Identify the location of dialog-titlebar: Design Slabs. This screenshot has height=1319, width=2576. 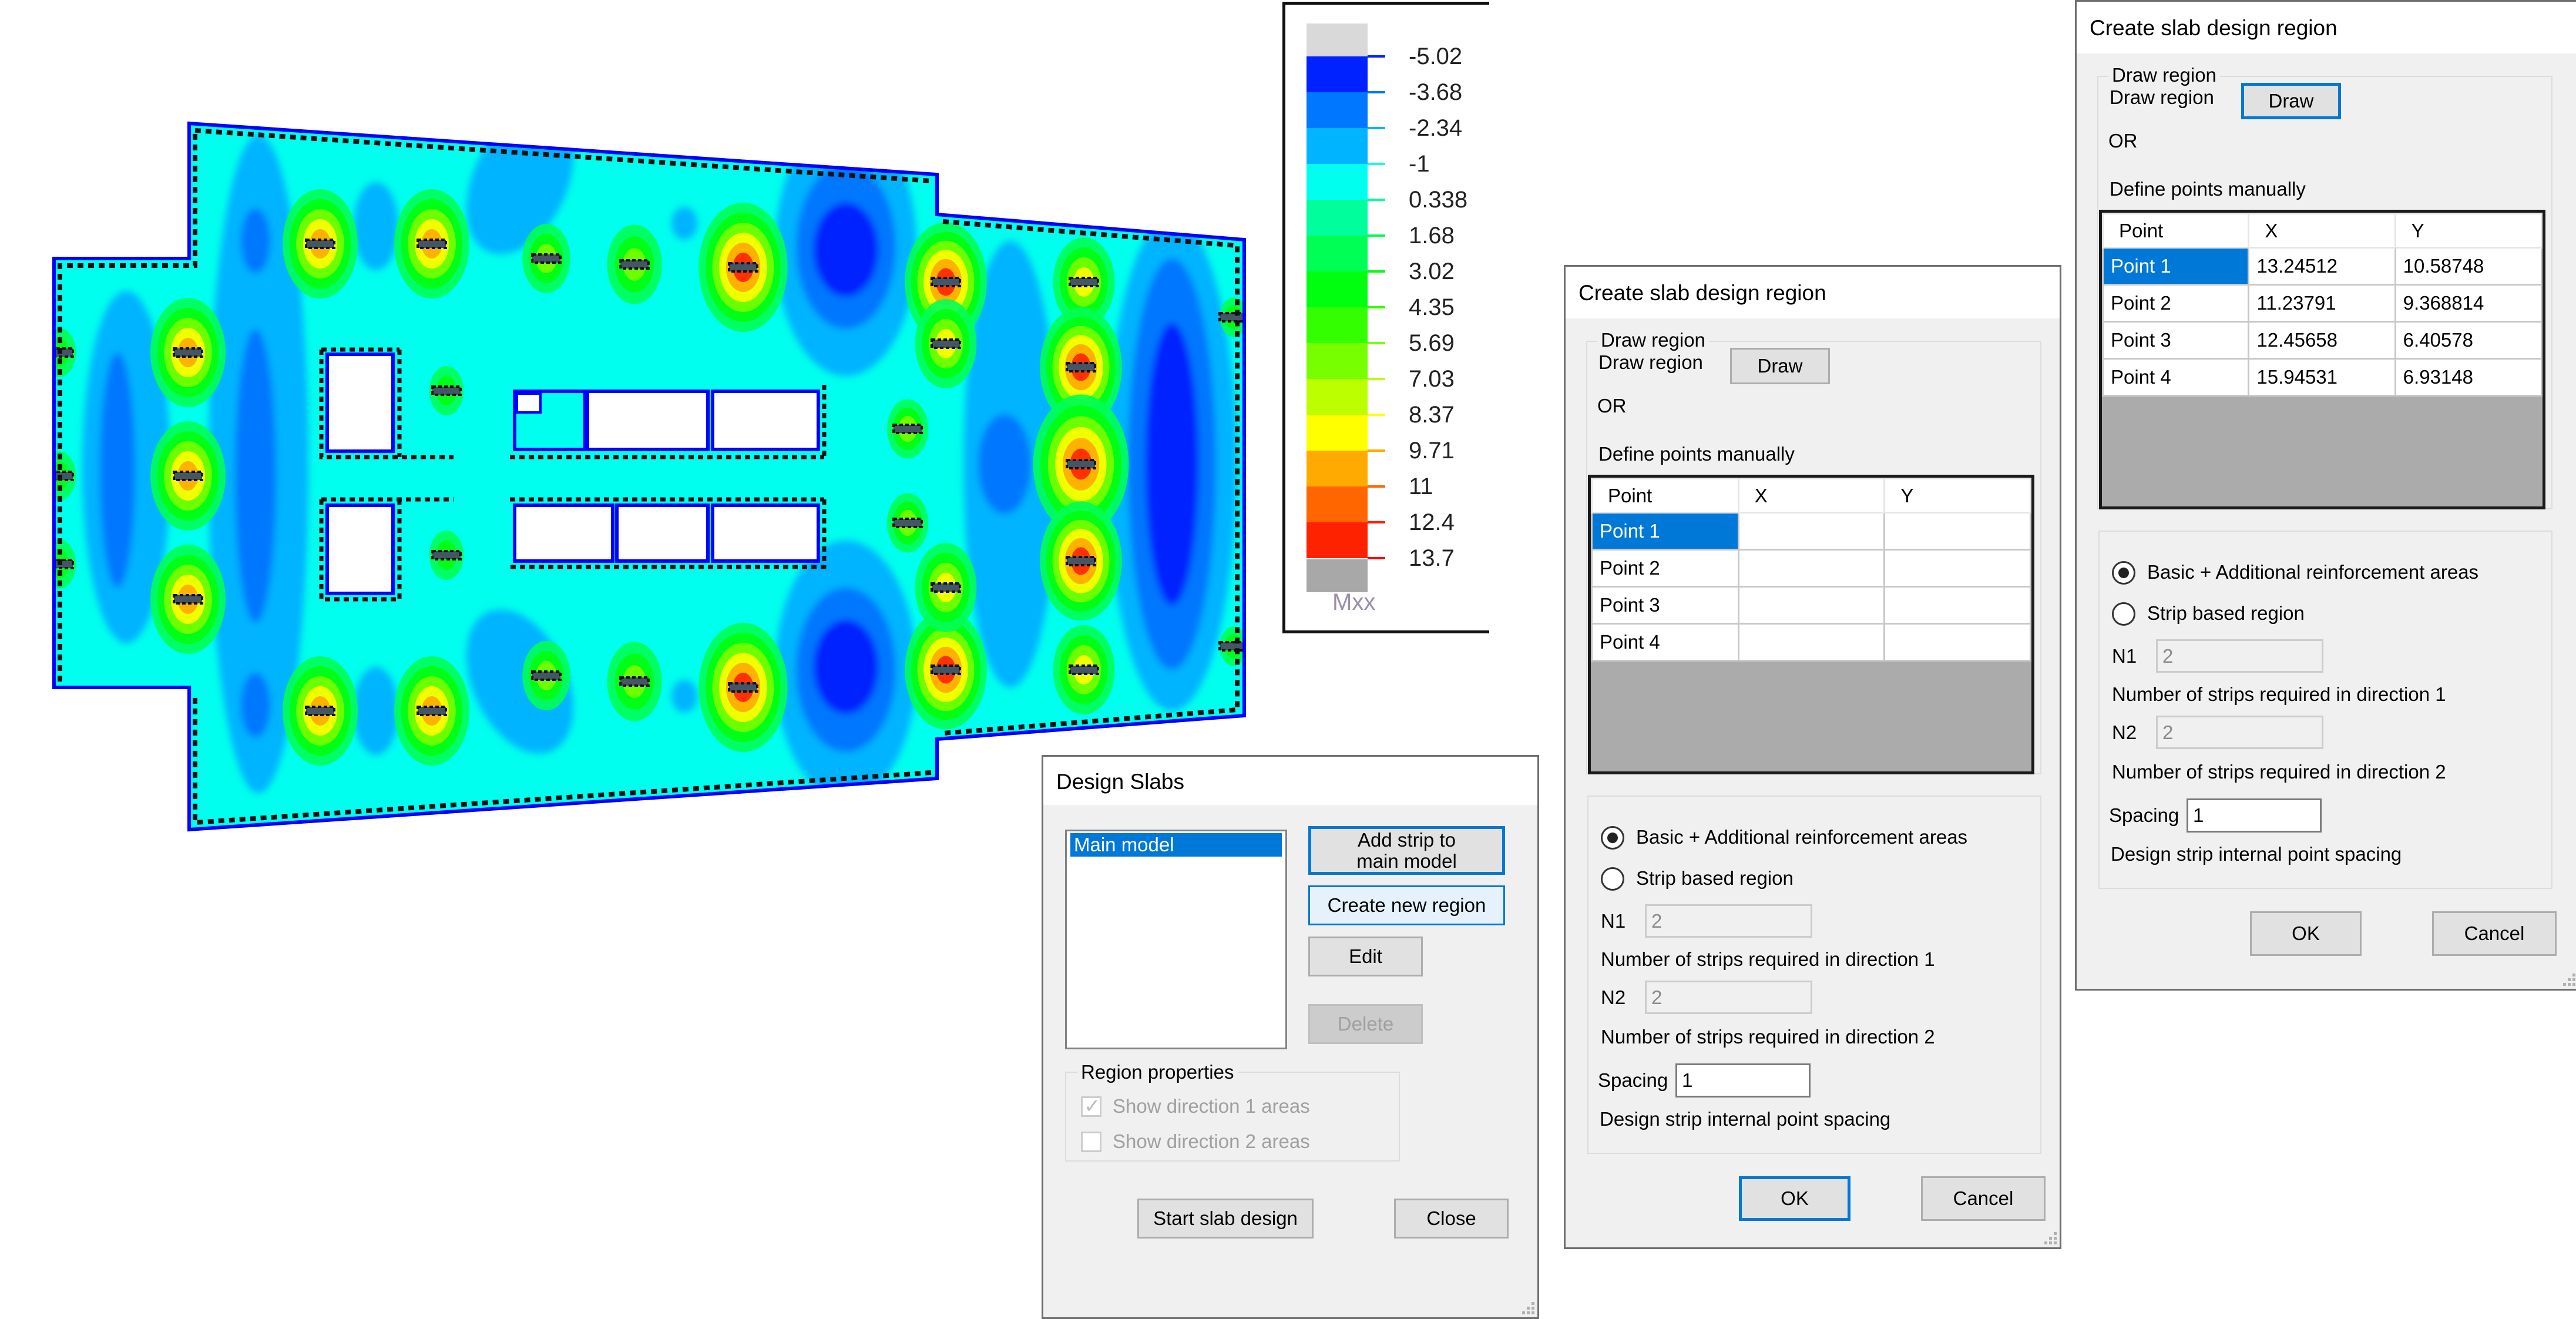
(1290, 781).